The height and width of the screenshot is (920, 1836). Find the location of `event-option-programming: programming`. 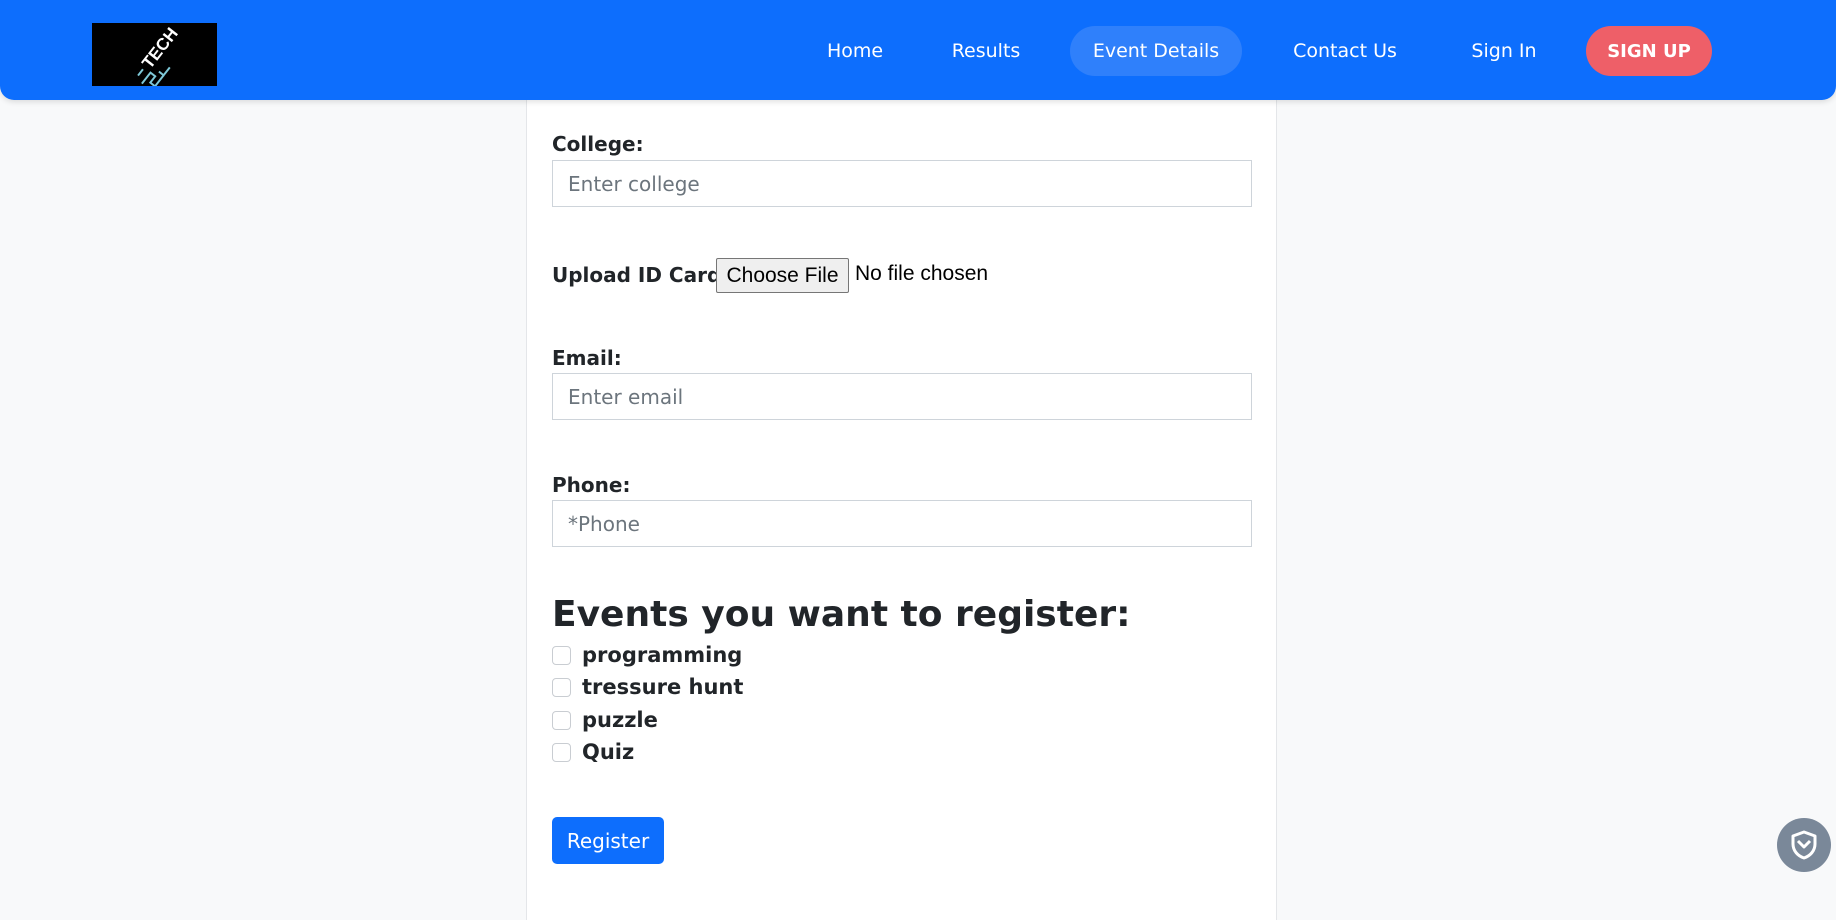

event-option-programming: programming is located at coordinates (647, 655).